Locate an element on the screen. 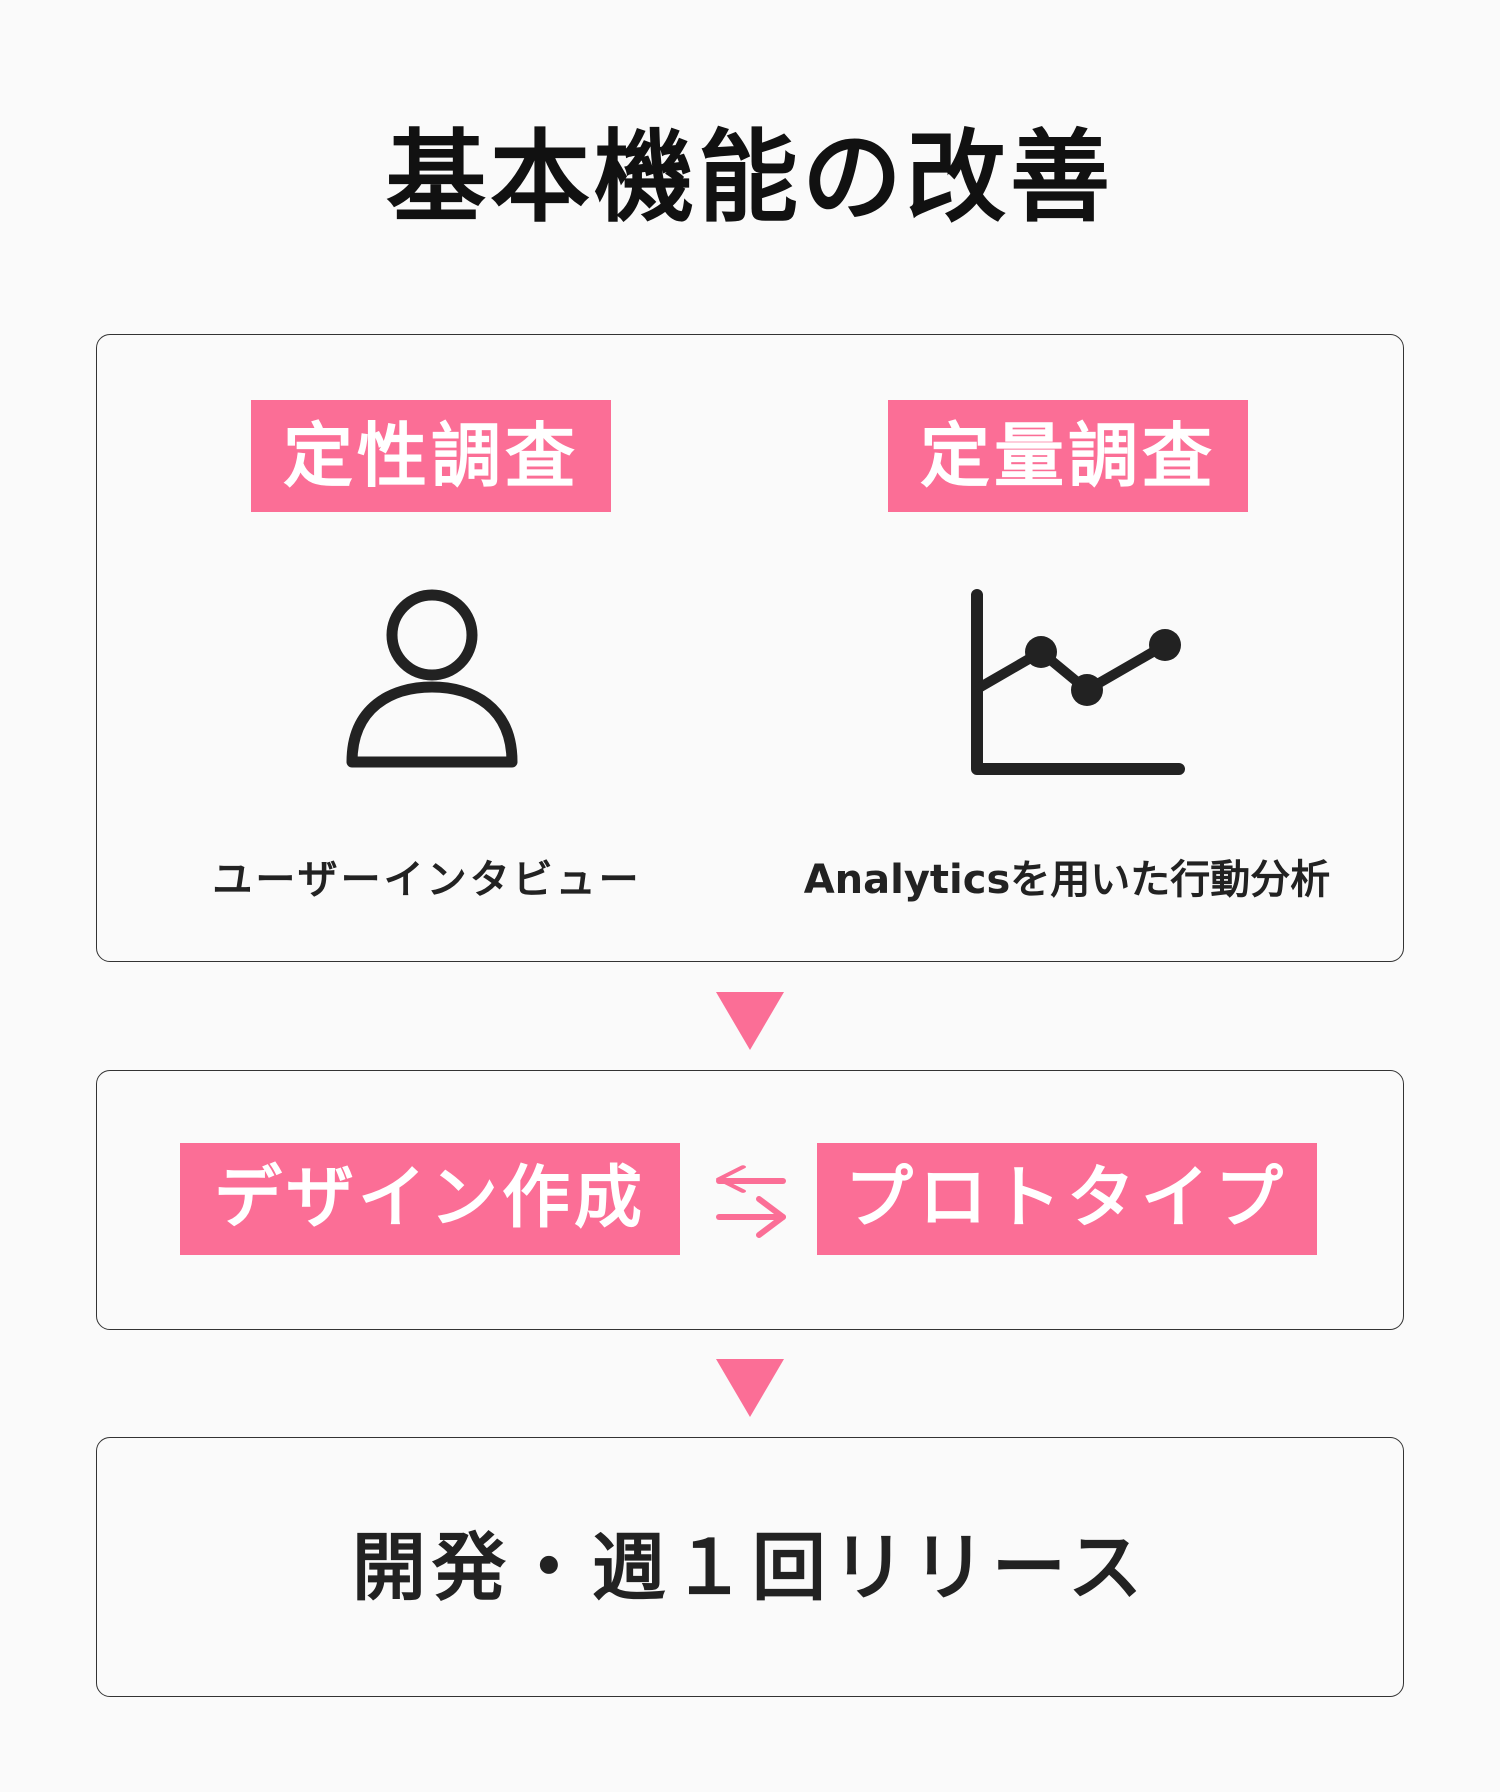 The image size is (1500, 1792). release-panel: 開発・週１回リリース is located at coordinates (750, 1567).